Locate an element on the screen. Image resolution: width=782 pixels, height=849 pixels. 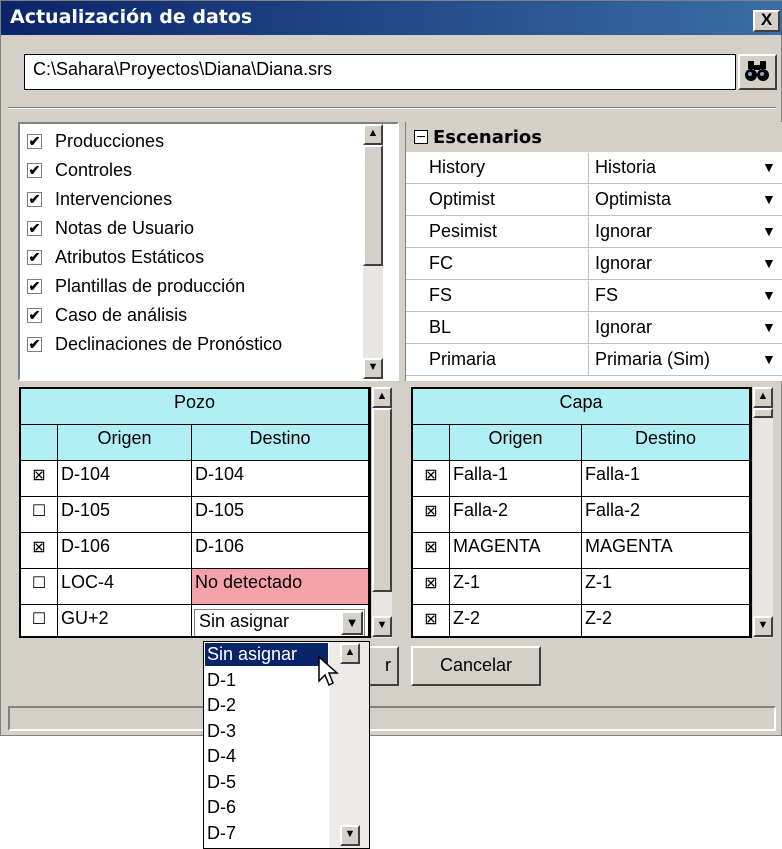
escenarios-title: Escenarios is located at coordinates (487, 137).